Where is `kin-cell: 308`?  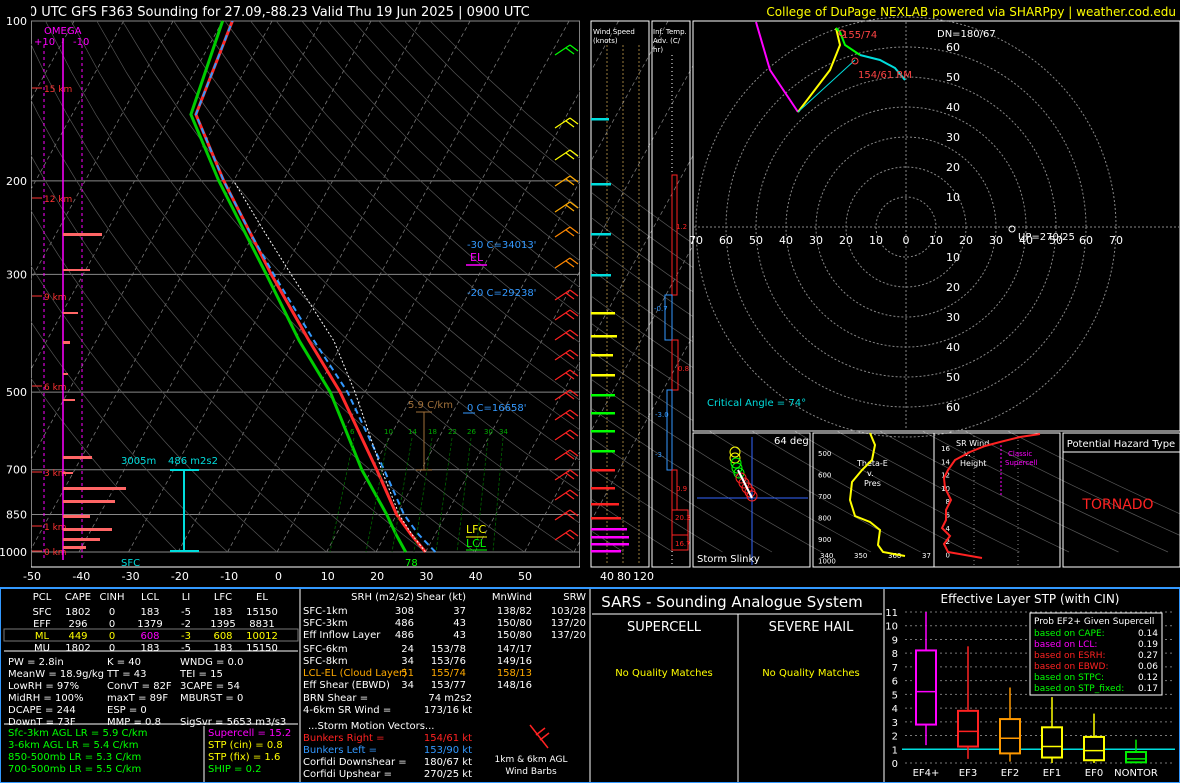
kin-cell: 308 is located at coordinates (404, 611).